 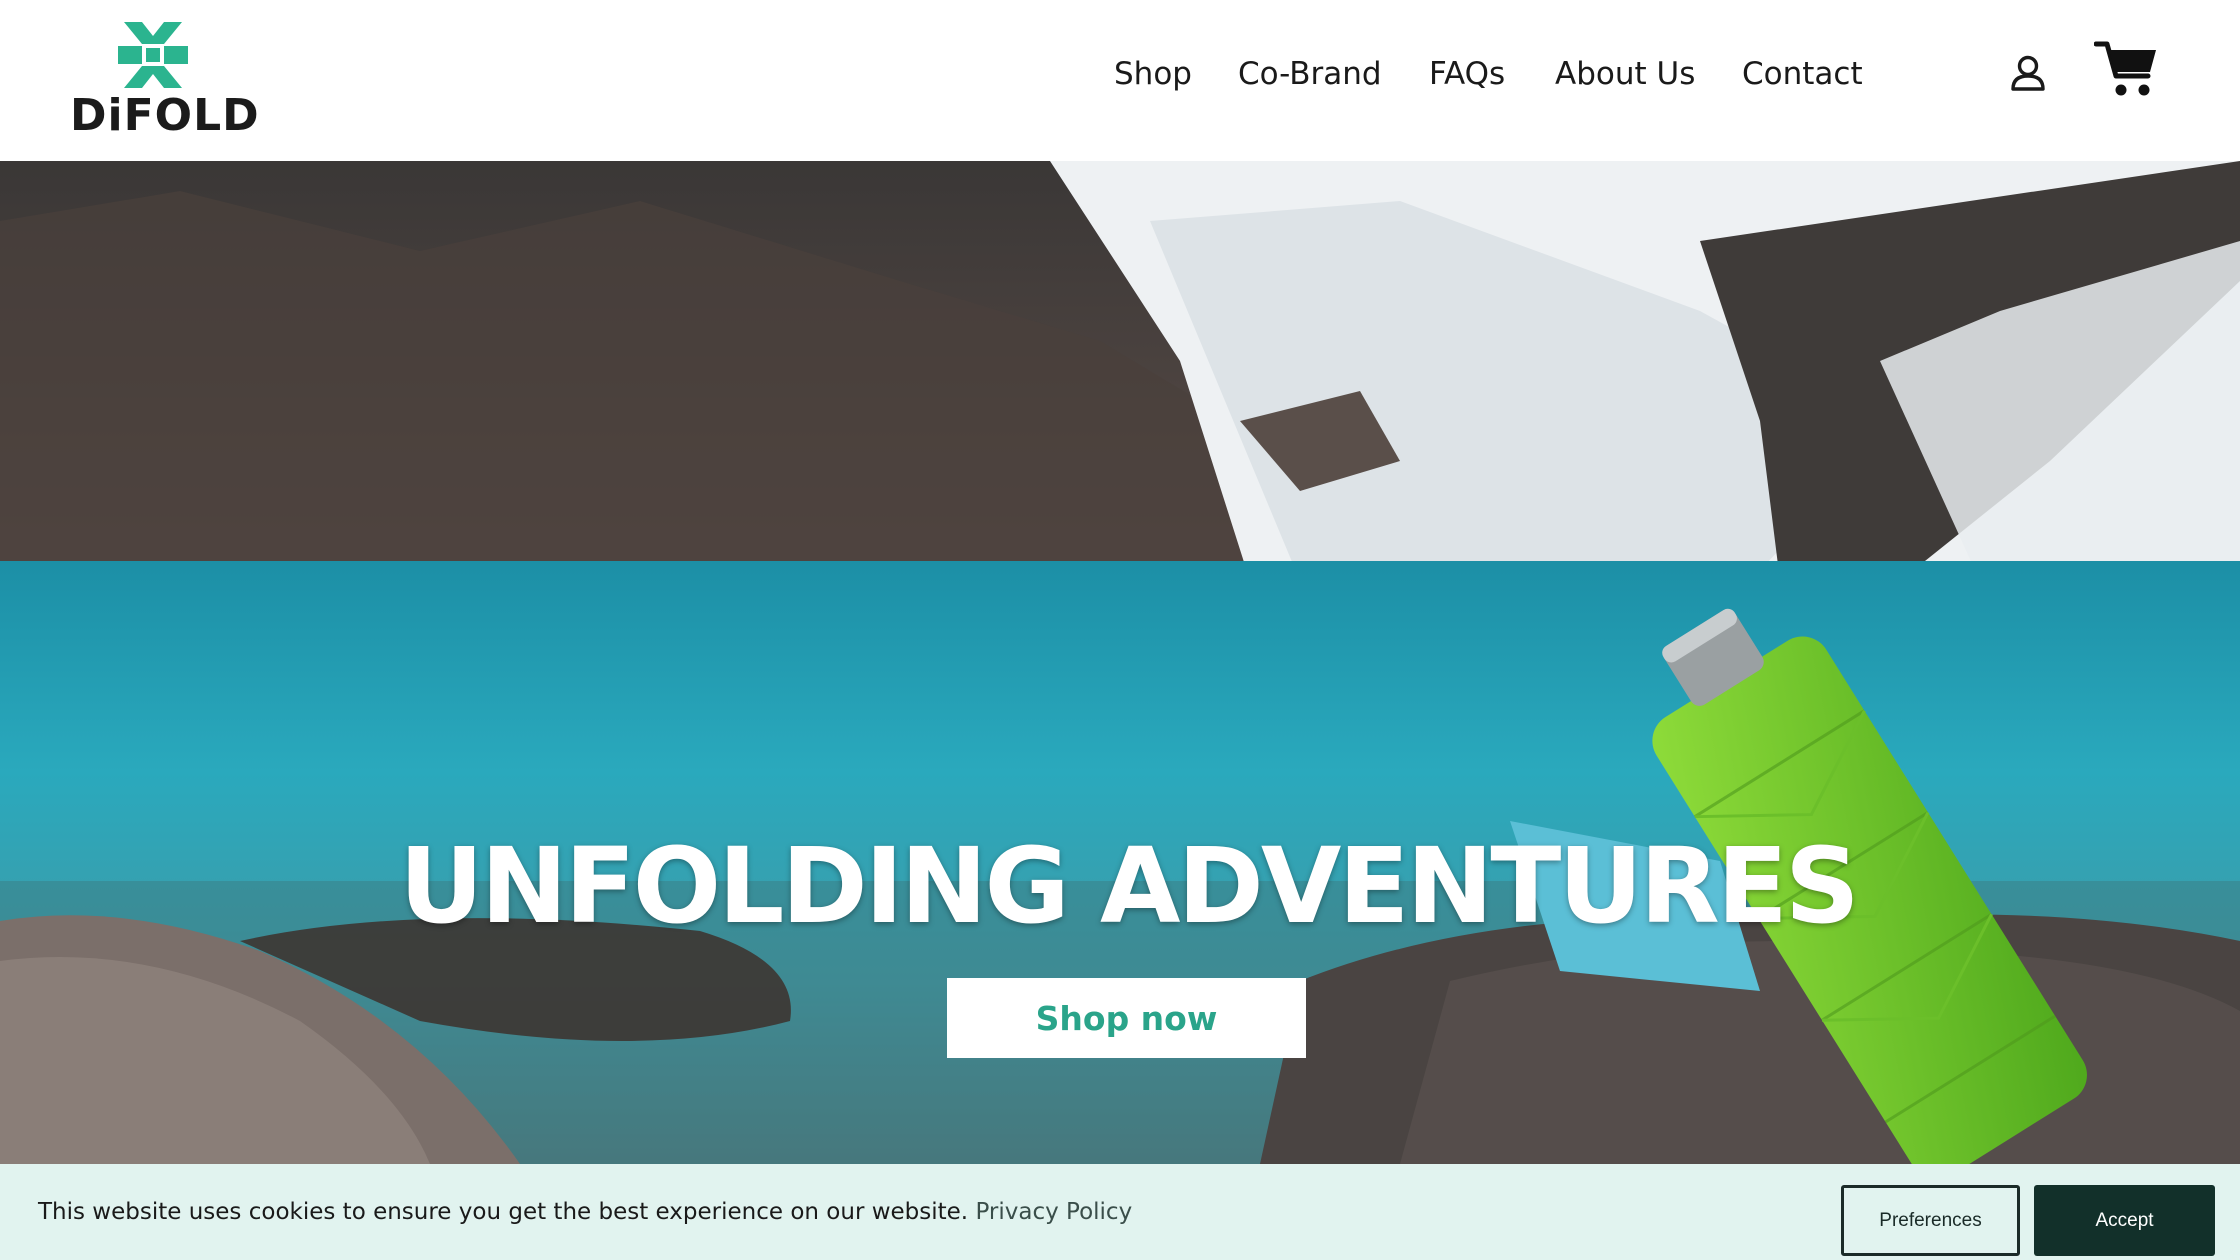 What do you see at coordinates (1053, 1212) in the screenshot?
I see `privacy-policy-link: Privacy Policy` at bounding box center [1053, 1212].